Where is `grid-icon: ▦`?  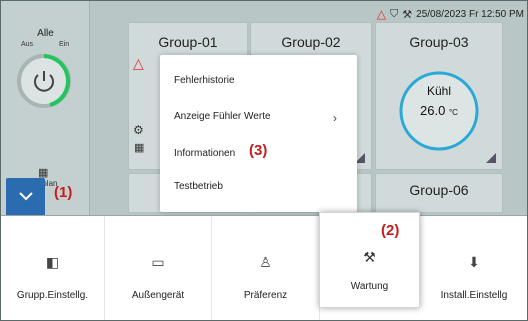
grid-icon: ▦ is located at coordinates (139, 148).